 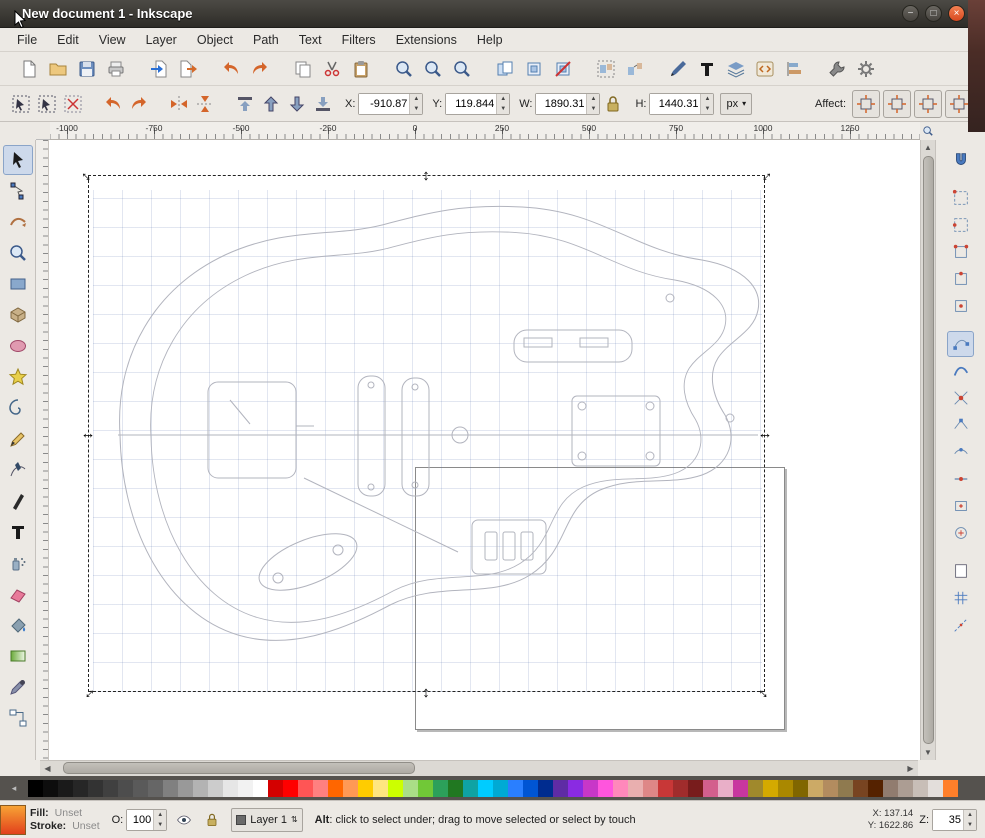 I want to click on layer-selector: Layer 1 ⇅, so click(x=267, y=819).